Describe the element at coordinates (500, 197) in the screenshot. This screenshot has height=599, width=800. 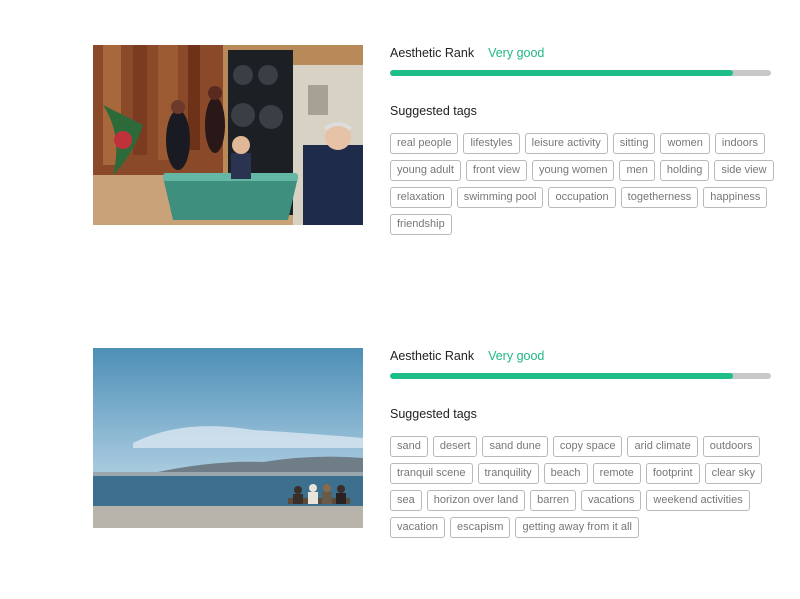
I see `tag-chip: swimming pool` at that location.